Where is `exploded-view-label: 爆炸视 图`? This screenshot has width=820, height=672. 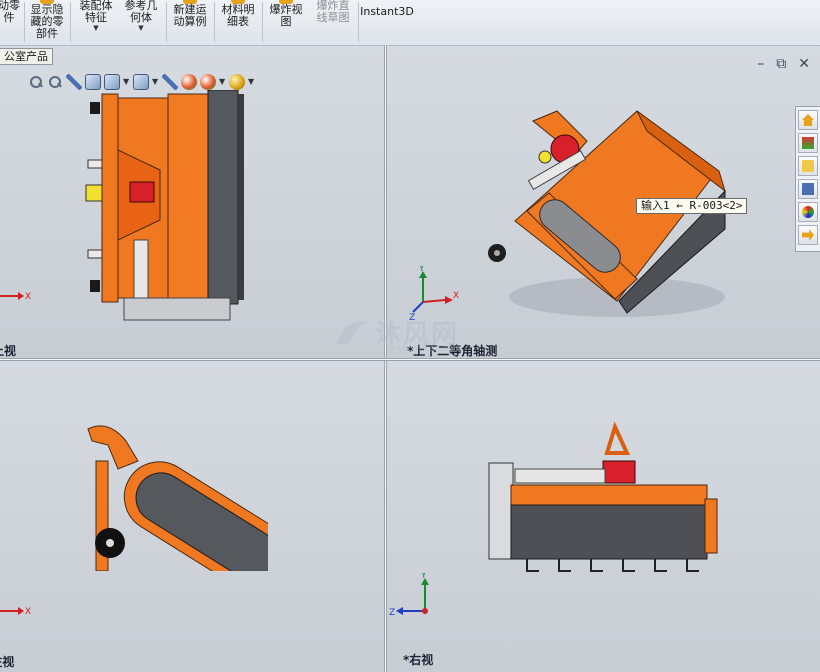 exploded-view-label: 爆炸视 图 is located at coordinates (286, 15).